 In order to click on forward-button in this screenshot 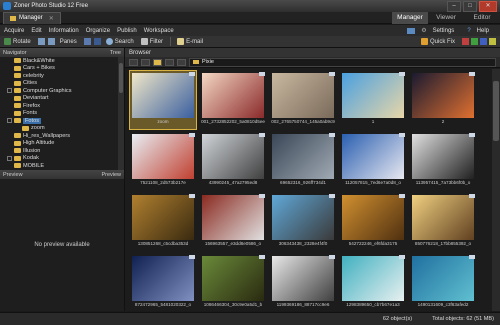, I will do `click(145, 62)`.